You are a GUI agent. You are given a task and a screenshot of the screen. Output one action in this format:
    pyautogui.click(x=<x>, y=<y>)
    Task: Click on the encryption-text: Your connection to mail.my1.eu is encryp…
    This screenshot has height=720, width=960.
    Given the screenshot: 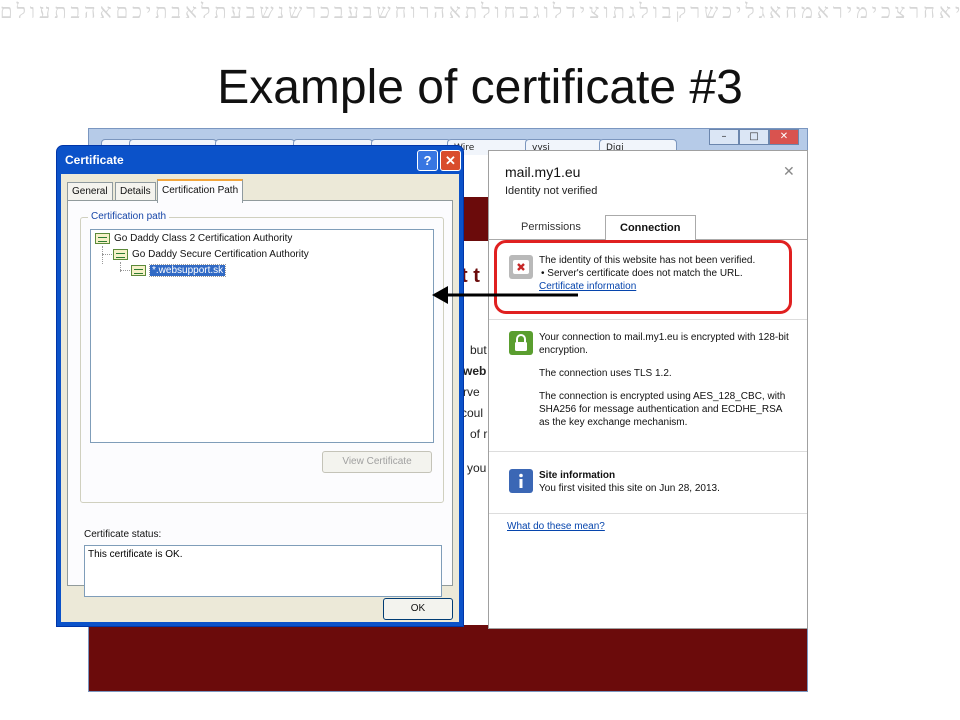 What is the action you would take?
    pyautogui.click(x=666, y=385)
    